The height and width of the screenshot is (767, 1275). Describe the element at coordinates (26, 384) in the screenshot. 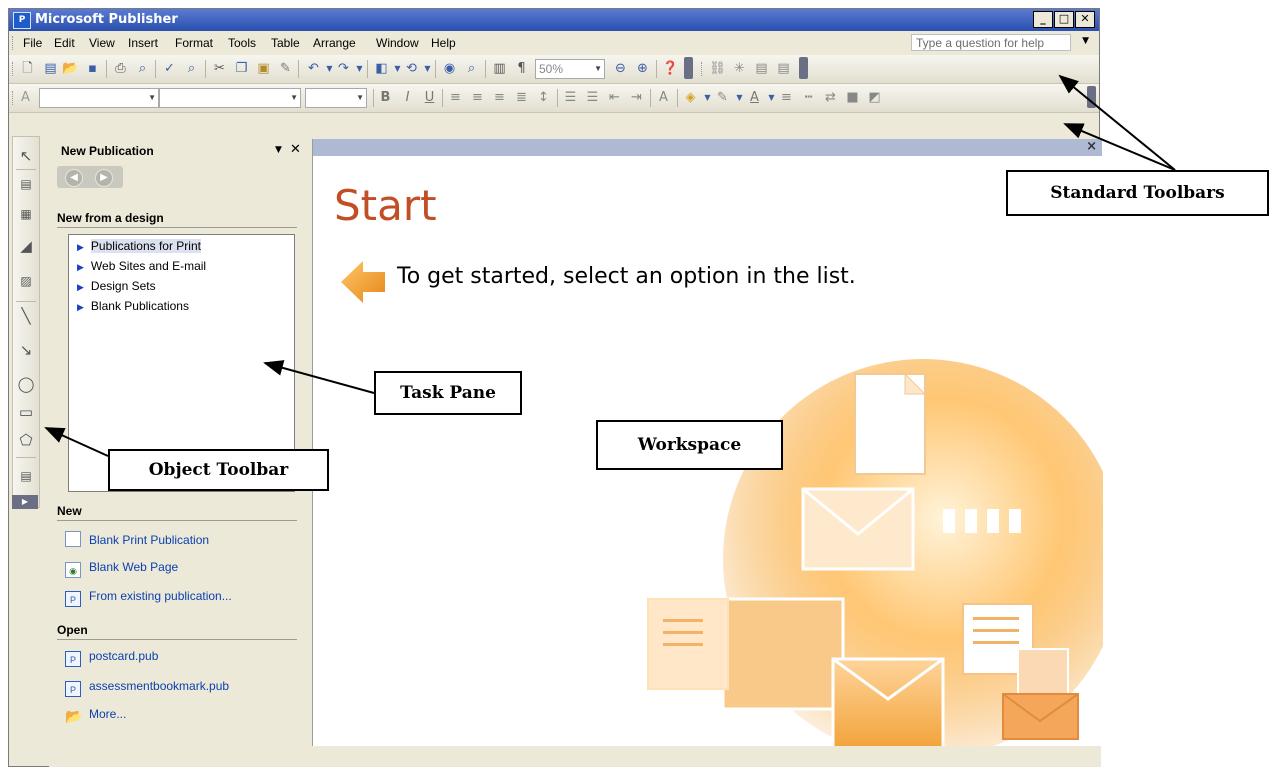

I see `oval-icon: ◯` at that location.